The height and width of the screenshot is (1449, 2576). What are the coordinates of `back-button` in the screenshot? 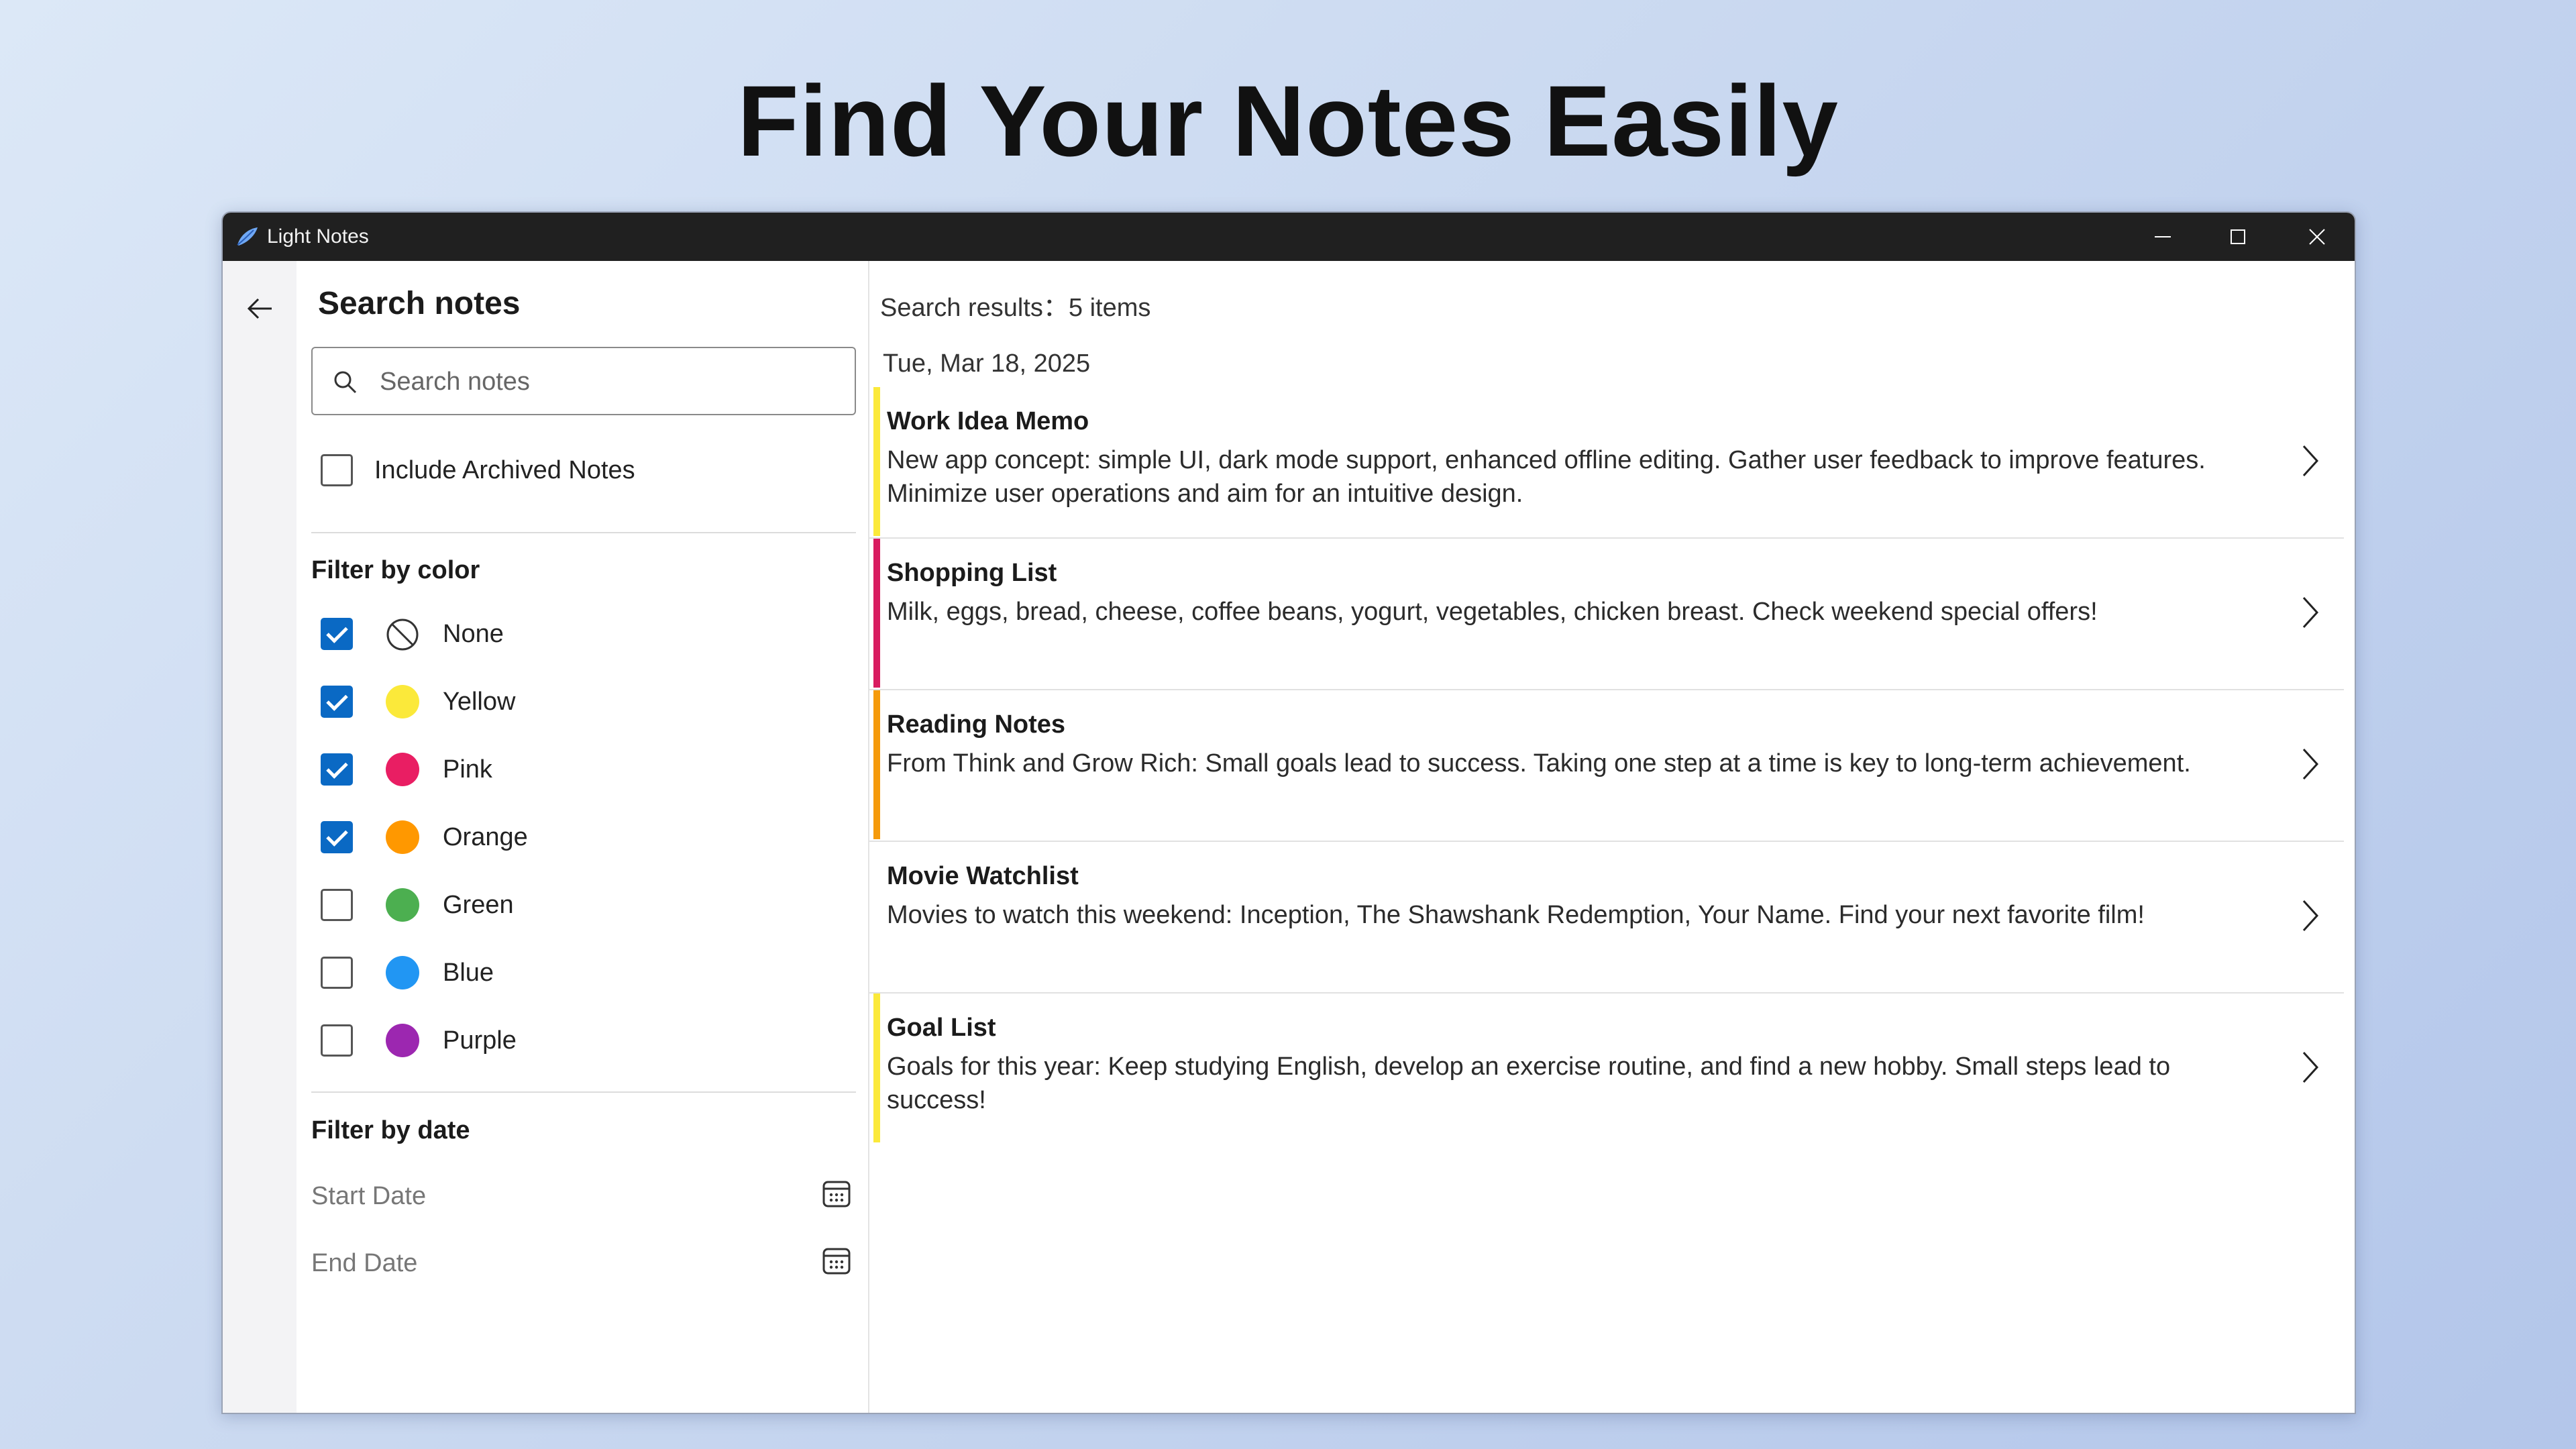 It's located at (259, 308).